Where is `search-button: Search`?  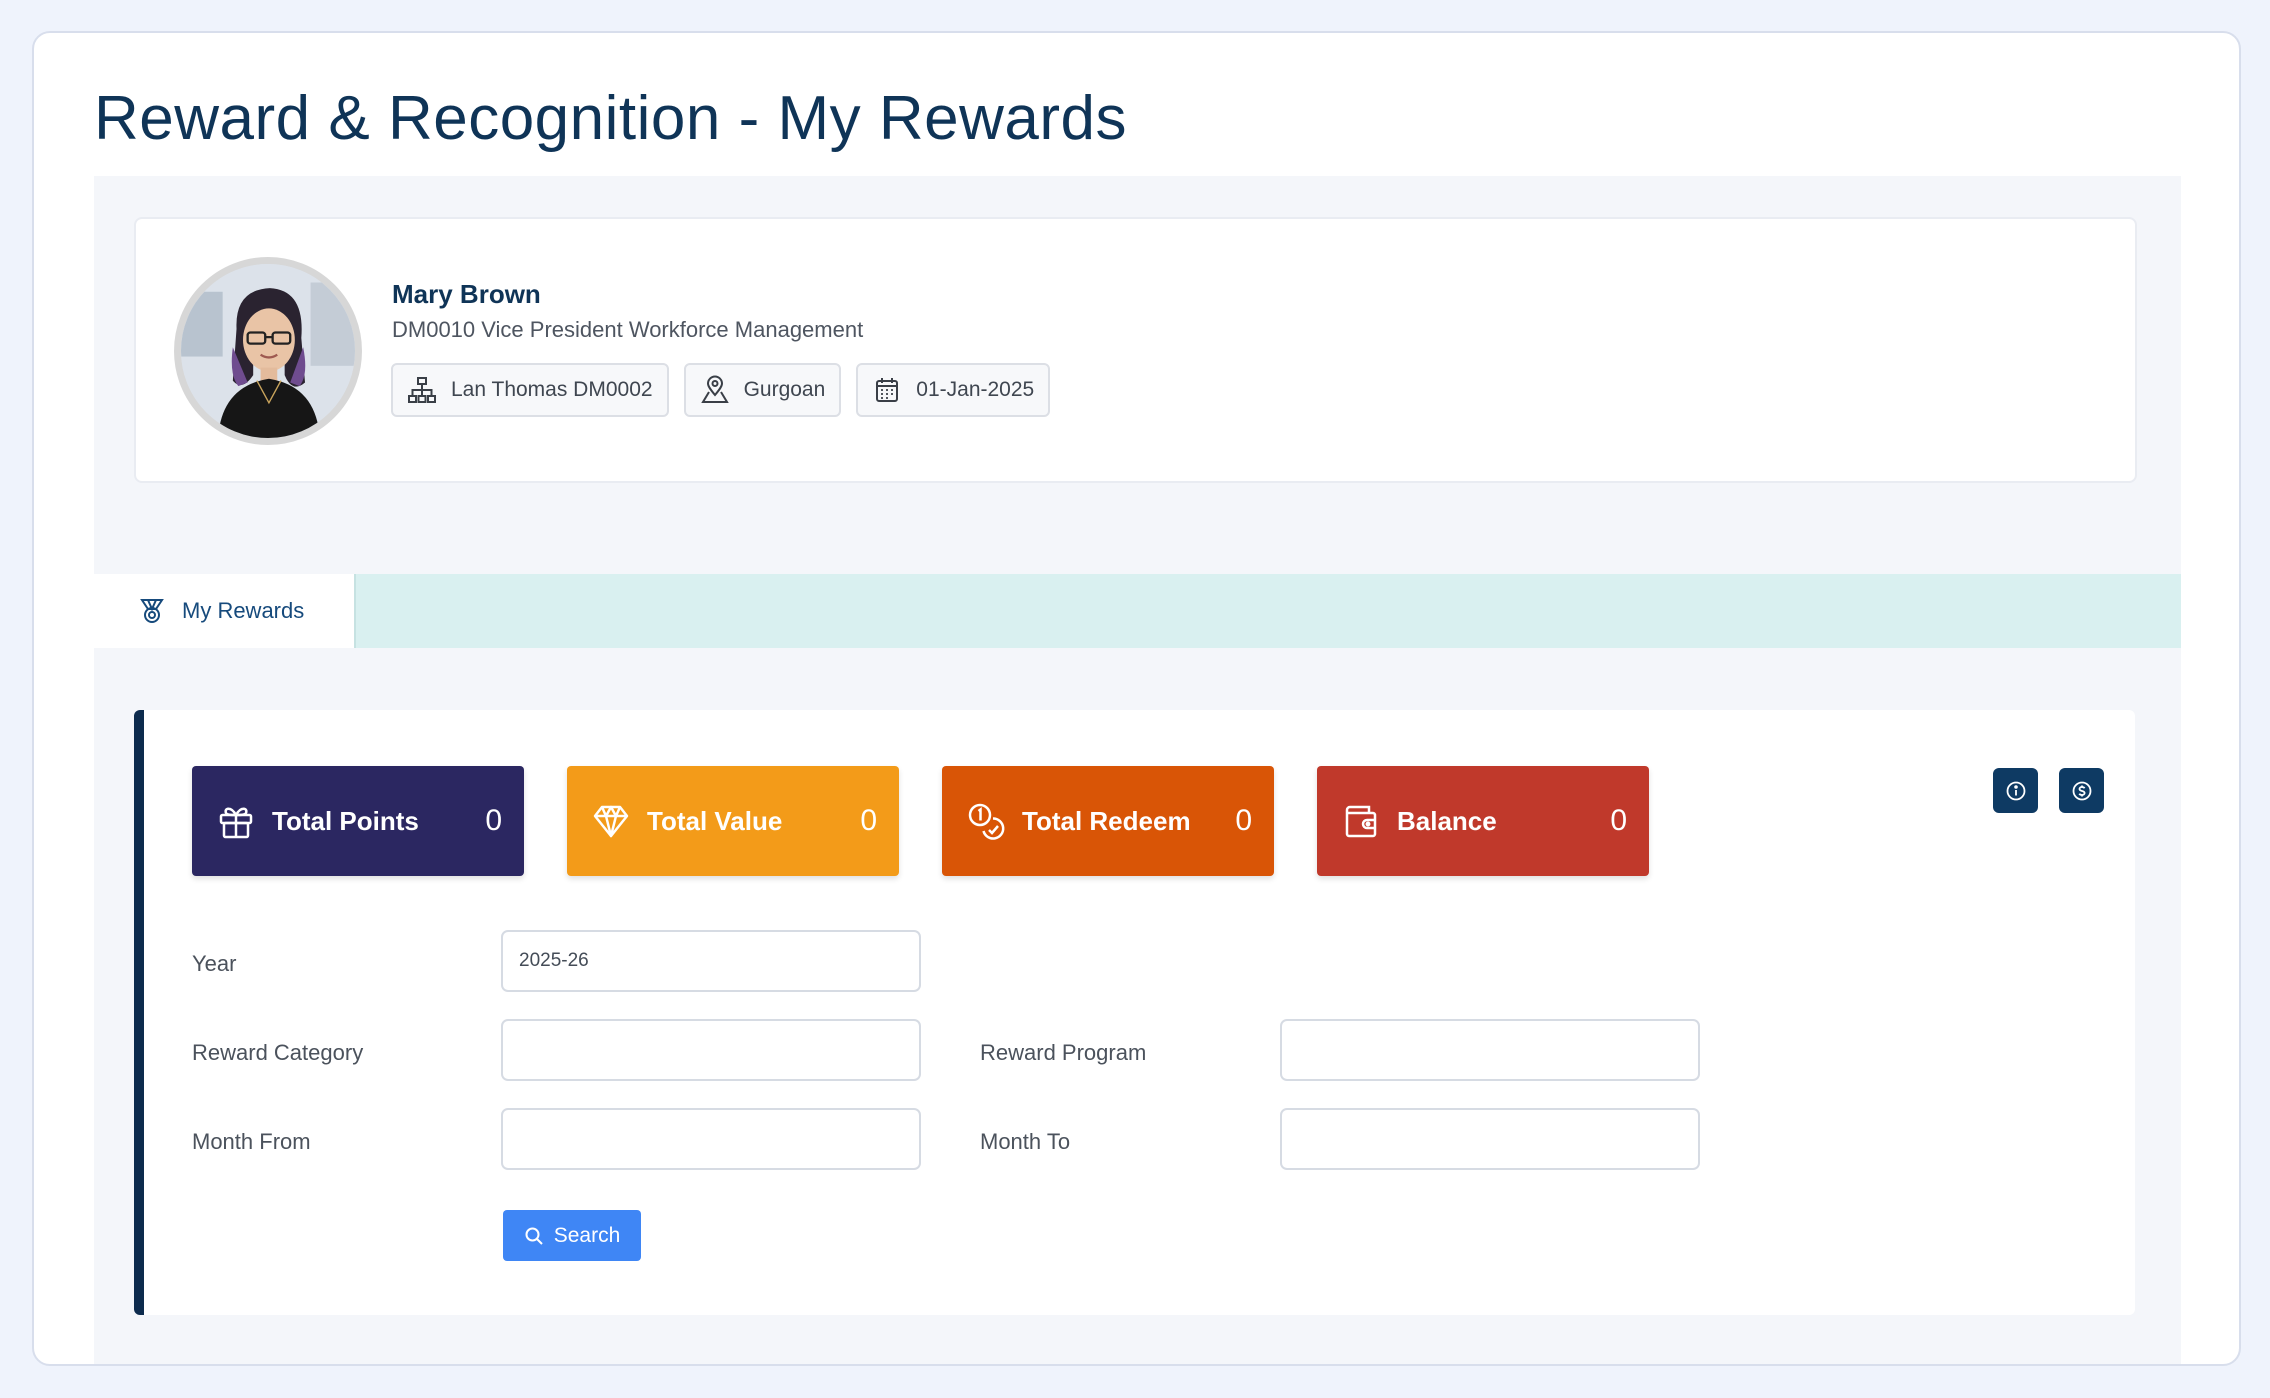
search-button: Search is located at coordinates (572, 1235).